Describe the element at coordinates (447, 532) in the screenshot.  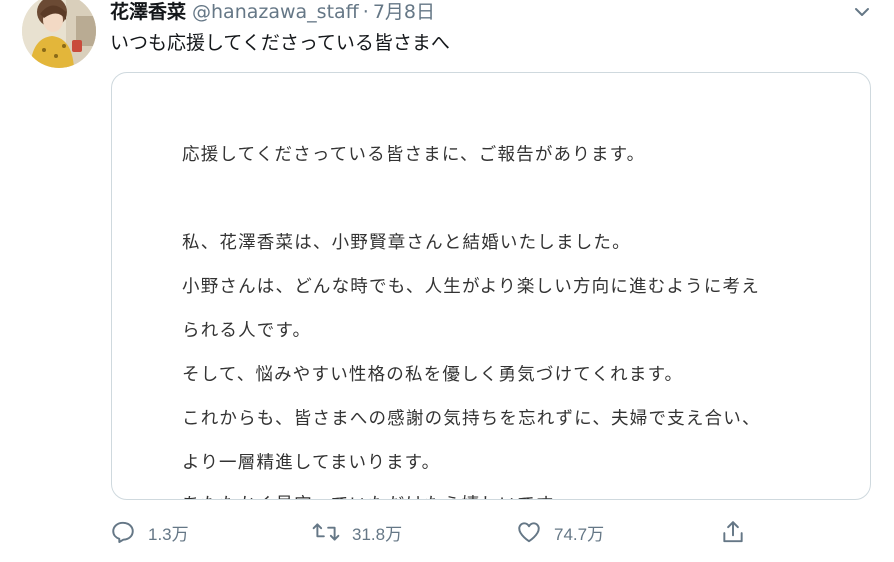
I see `tweet-actions: 1.3万 31.8万 74.7万` at that location.